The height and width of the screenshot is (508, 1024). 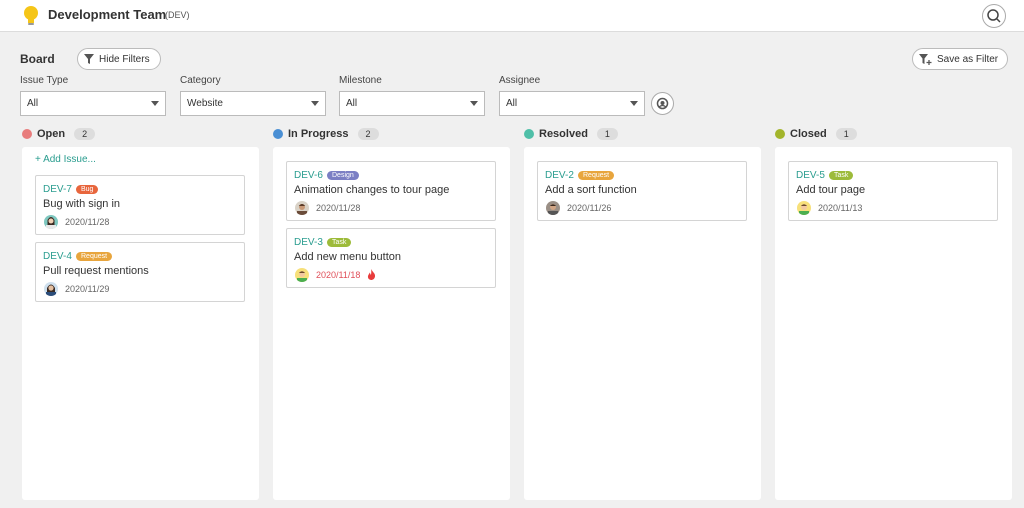 What do you see at coordinates (348, 257) in the screenshot?
I see `issue-title: Add new menu button` at bounding box center [348, 257].